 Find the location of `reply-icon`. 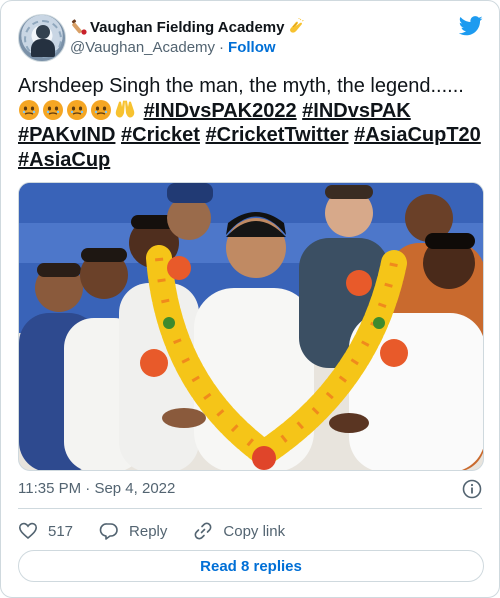

reply-icon is located at coordinates (108, 531).